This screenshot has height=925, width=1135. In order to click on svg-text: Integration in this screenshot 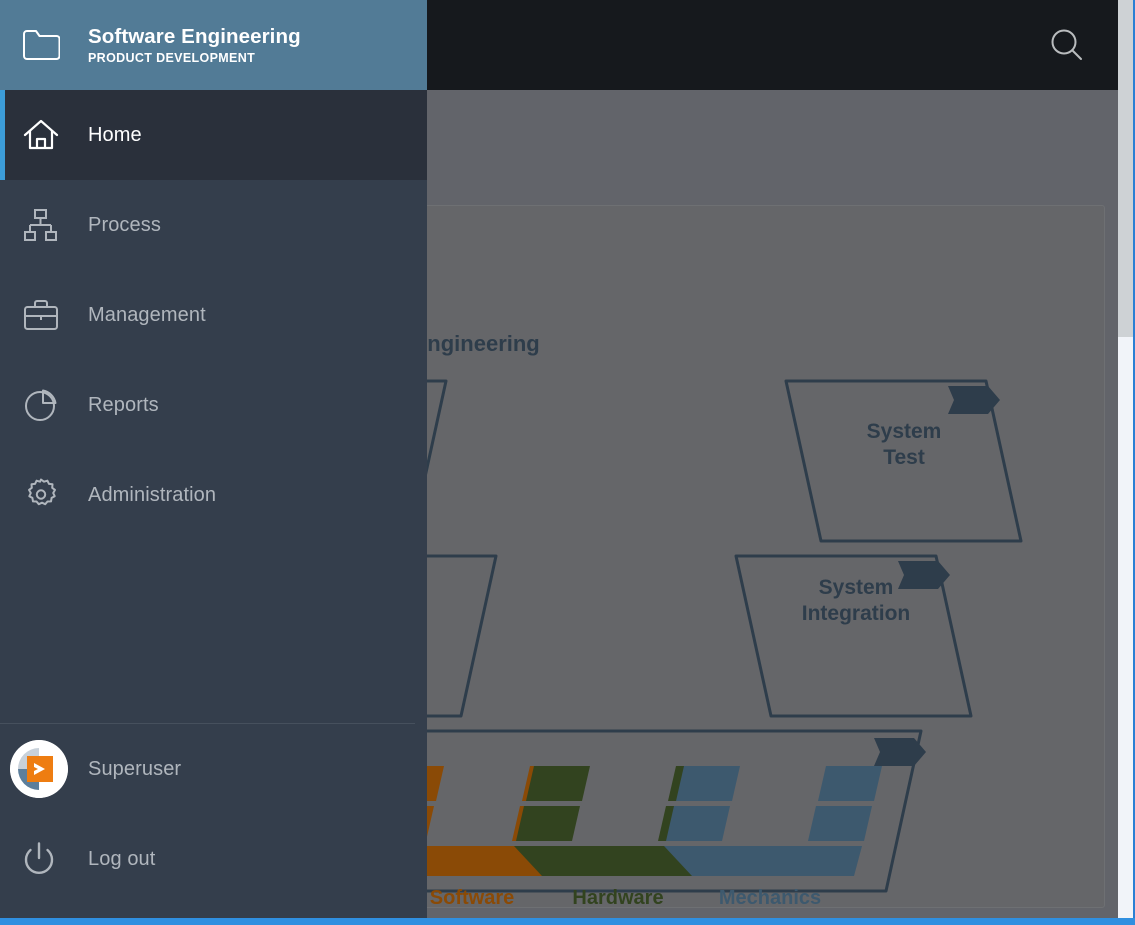, I will do `click(856, 613)`.